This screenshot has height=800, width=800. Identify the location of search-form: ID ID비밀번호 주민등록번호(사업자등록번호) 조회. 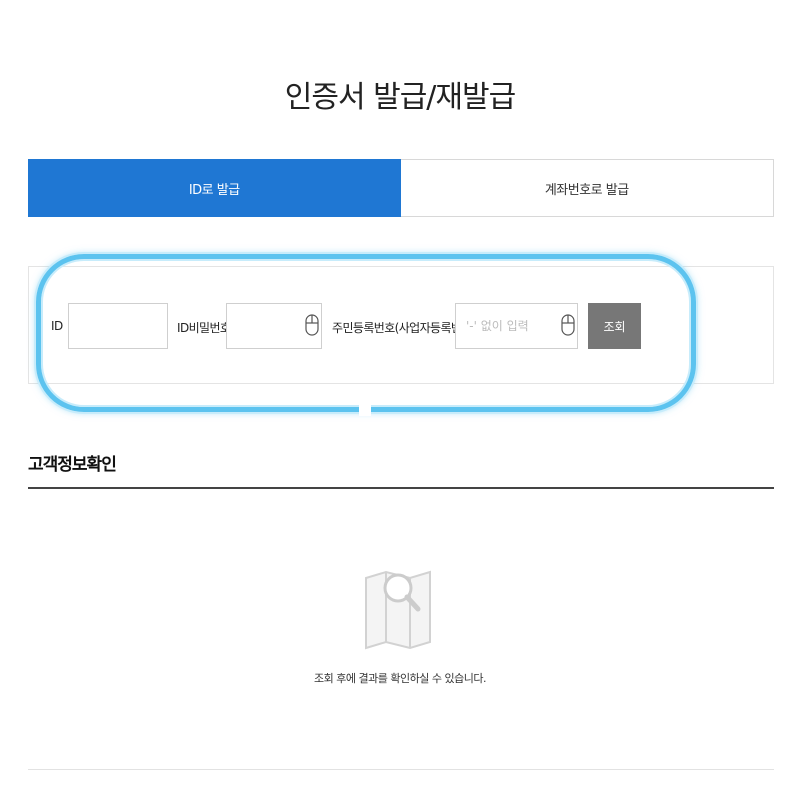
(401, 325).